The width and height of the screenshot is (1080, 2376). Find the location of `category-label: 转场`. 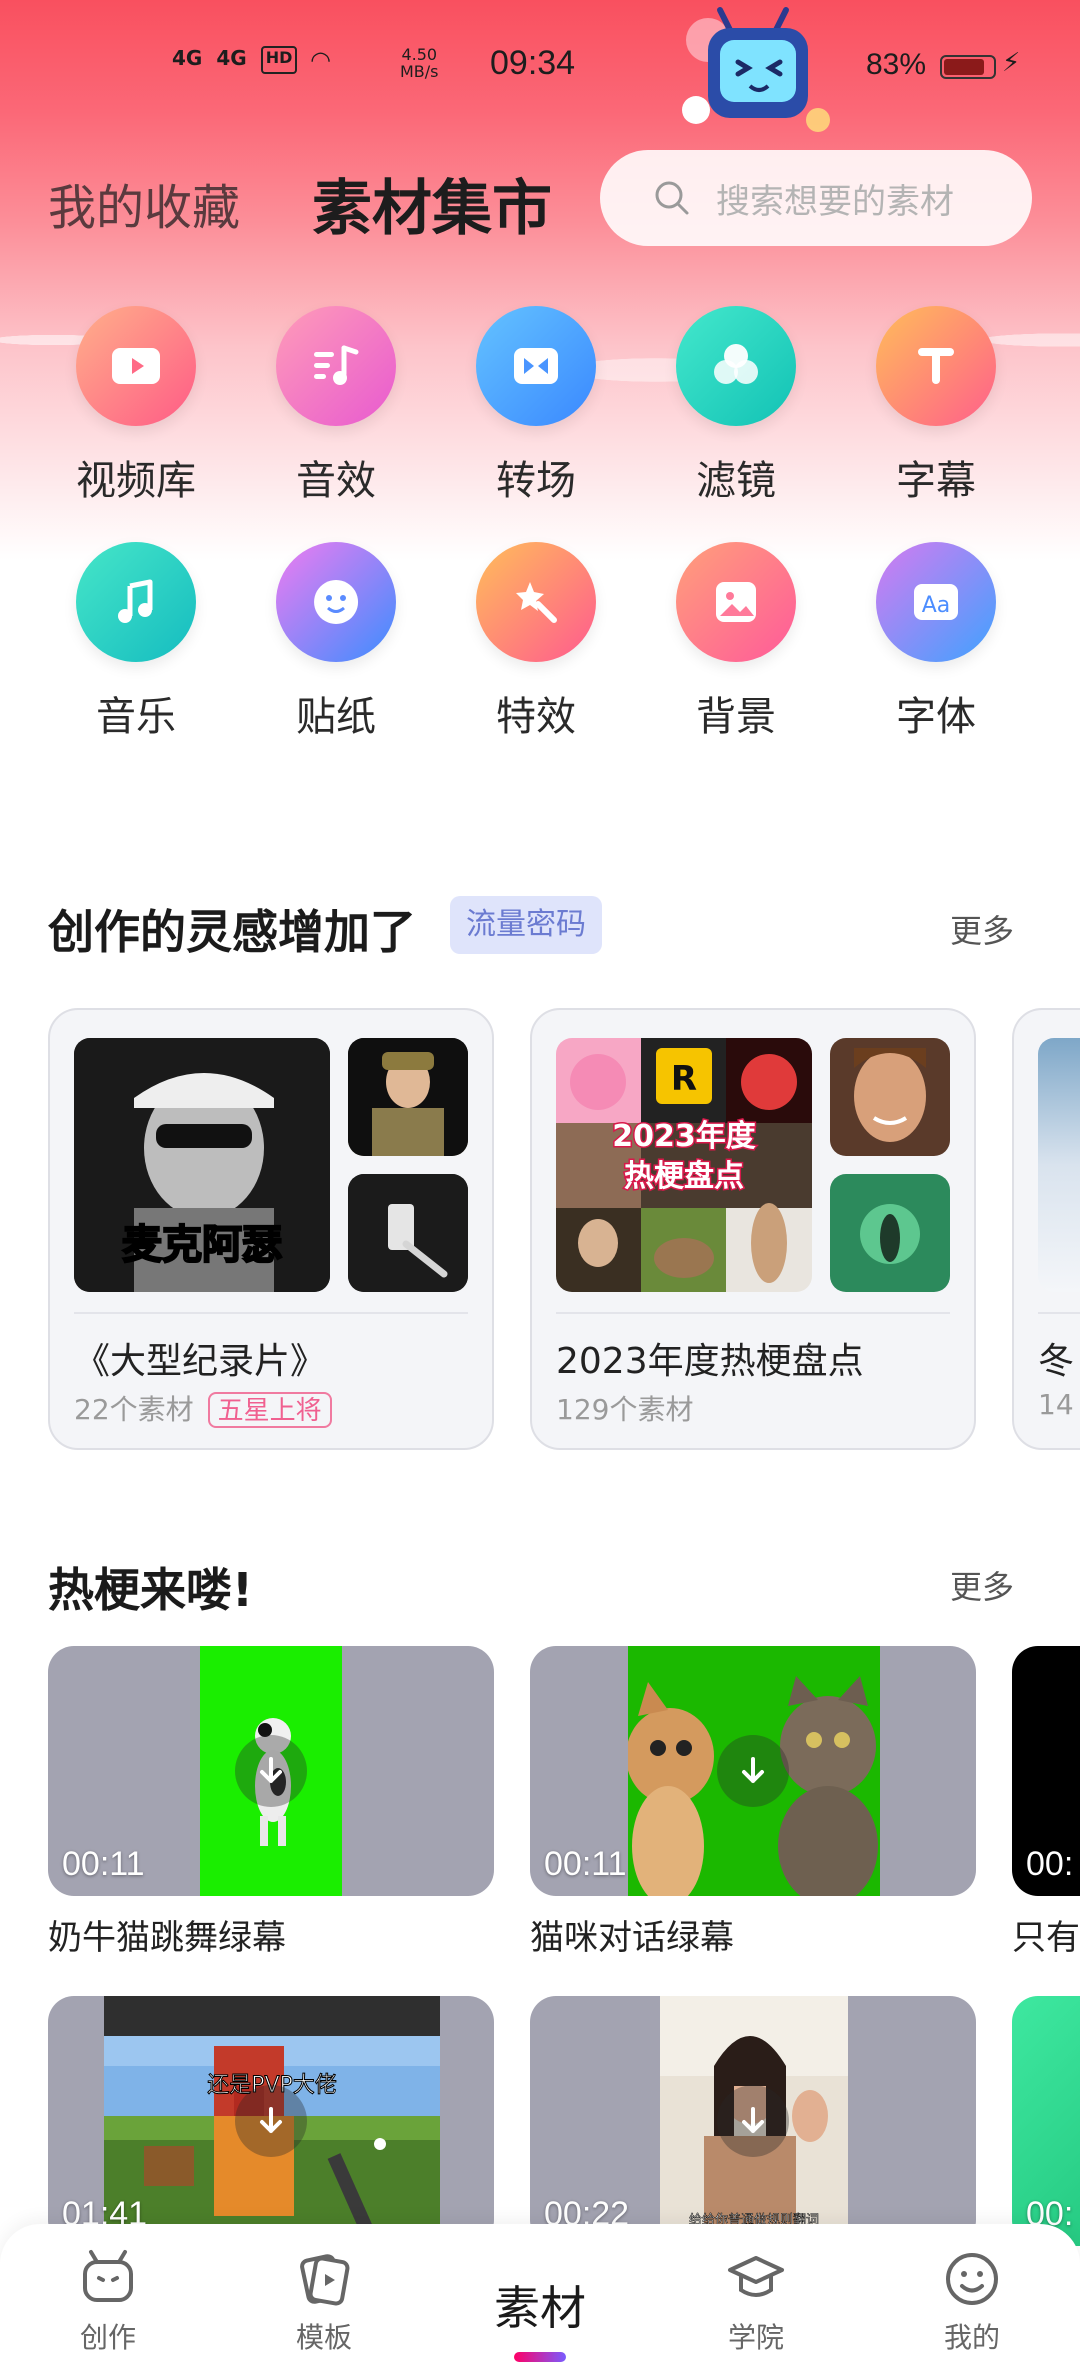

category-label: 转场 is located at coordinates (536, 481).